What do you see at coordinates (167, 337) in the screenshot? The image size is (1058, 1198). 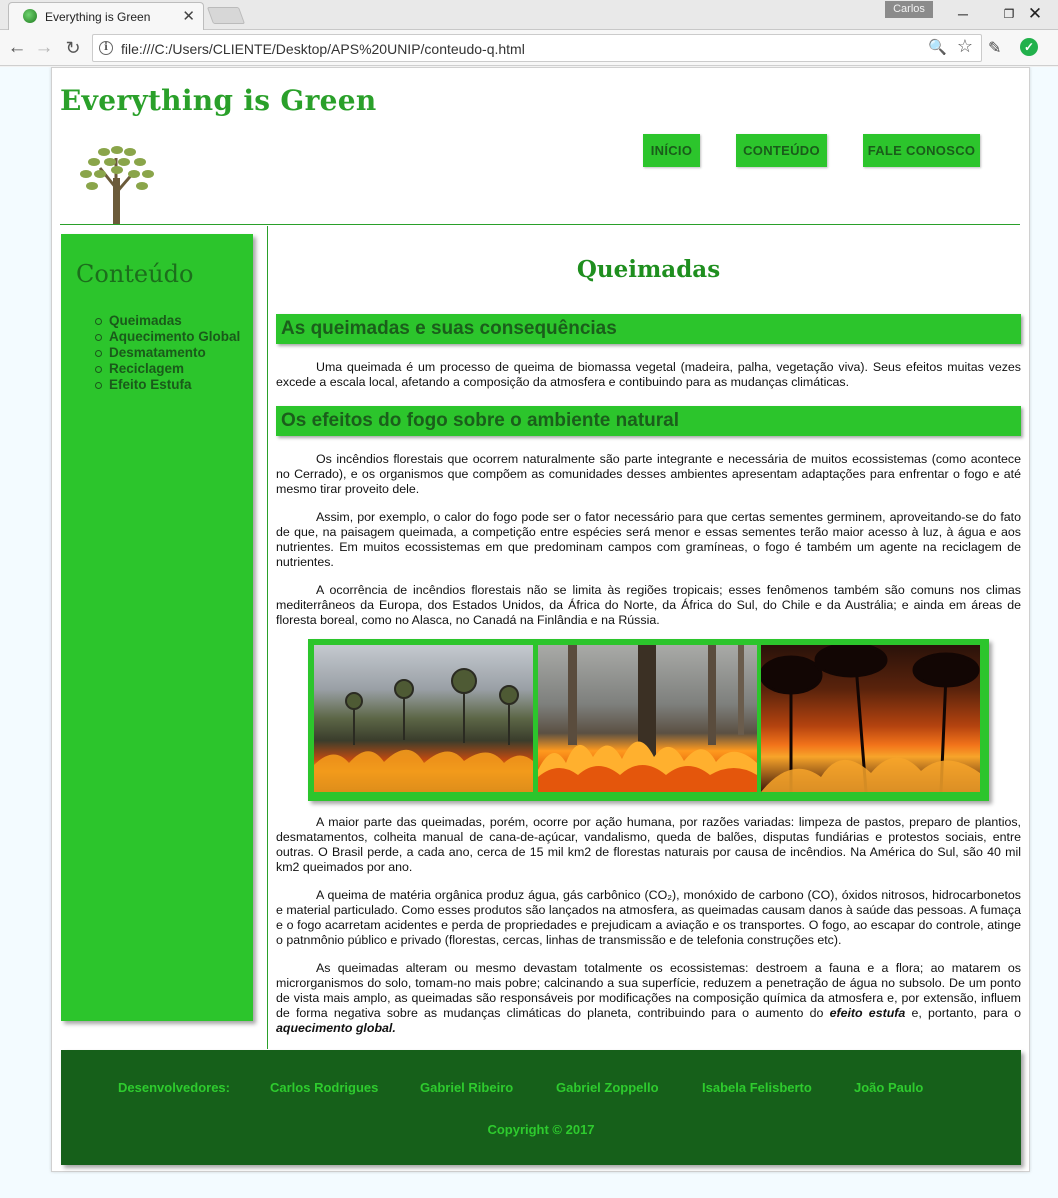 I see `sidebar-item-aquecimento-global: Aquecimento Global` at bounding box center [167, 337].